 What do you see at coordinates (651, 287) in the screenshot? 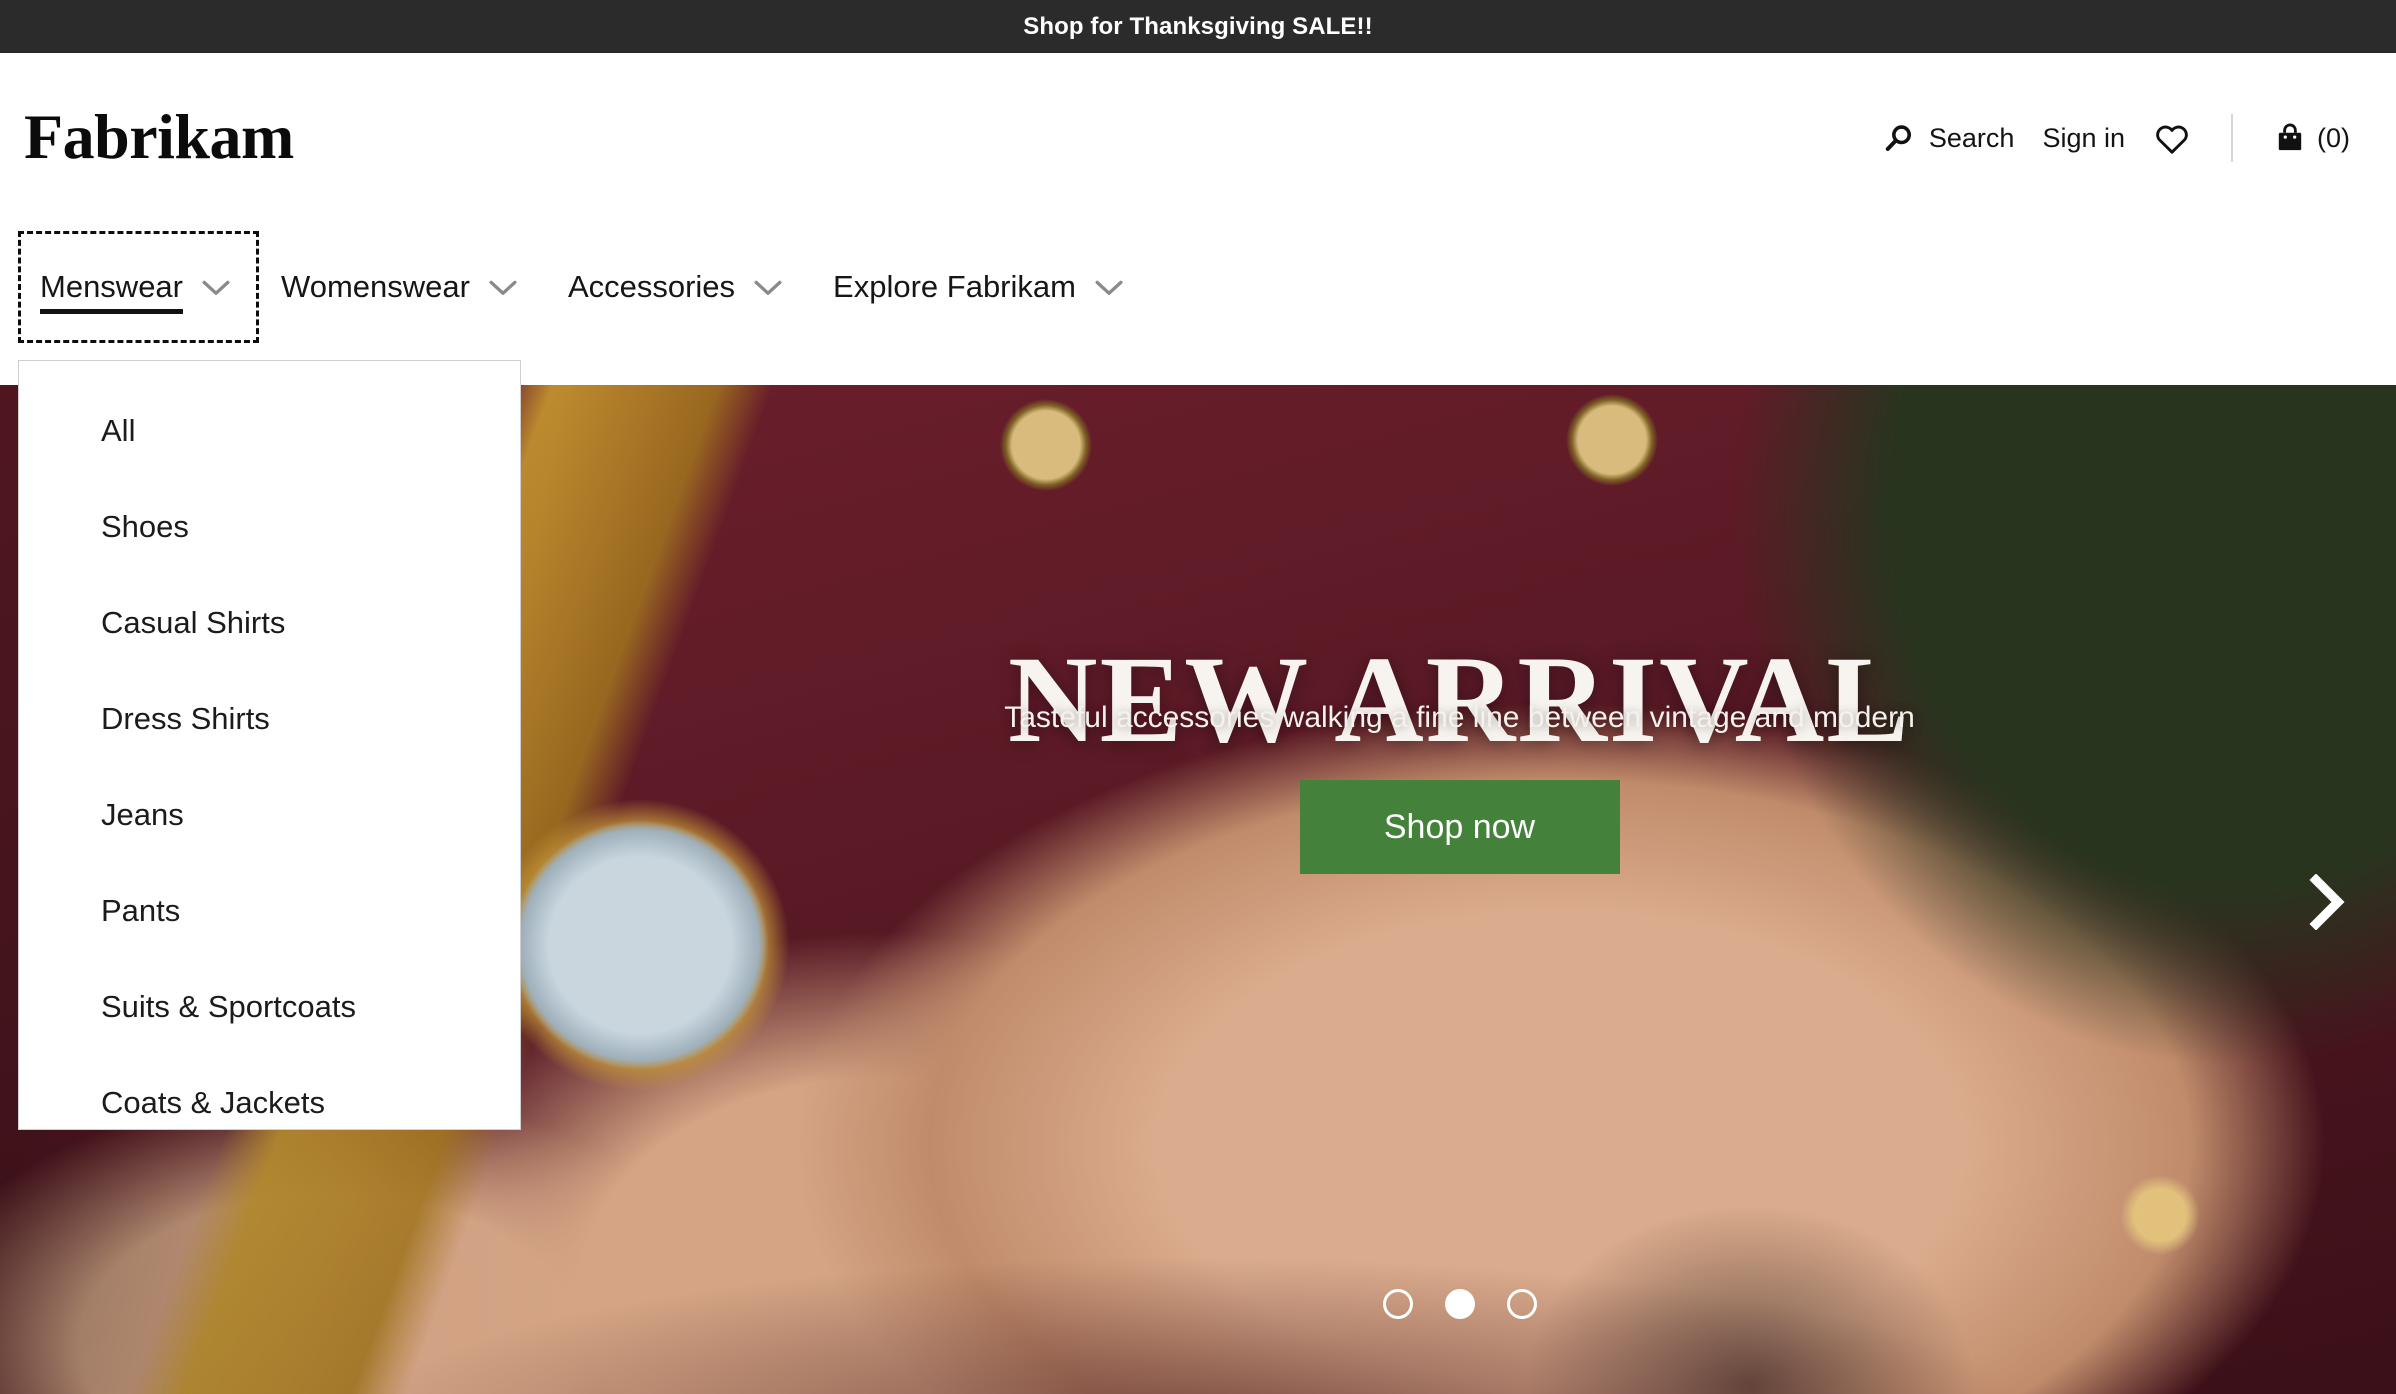
I see `nav-item-accessories-label: Accessories` at bounding box center [651, 287].